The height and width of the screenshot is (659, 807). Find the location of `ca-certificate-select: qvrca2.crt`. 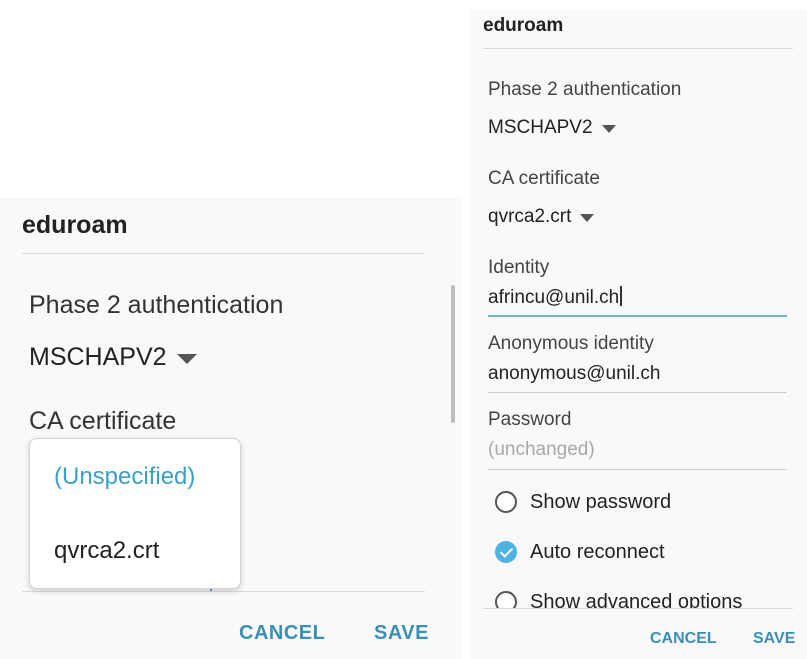

ca-certificate-select: qvrca2.crt is located at coordinates (541, 217).